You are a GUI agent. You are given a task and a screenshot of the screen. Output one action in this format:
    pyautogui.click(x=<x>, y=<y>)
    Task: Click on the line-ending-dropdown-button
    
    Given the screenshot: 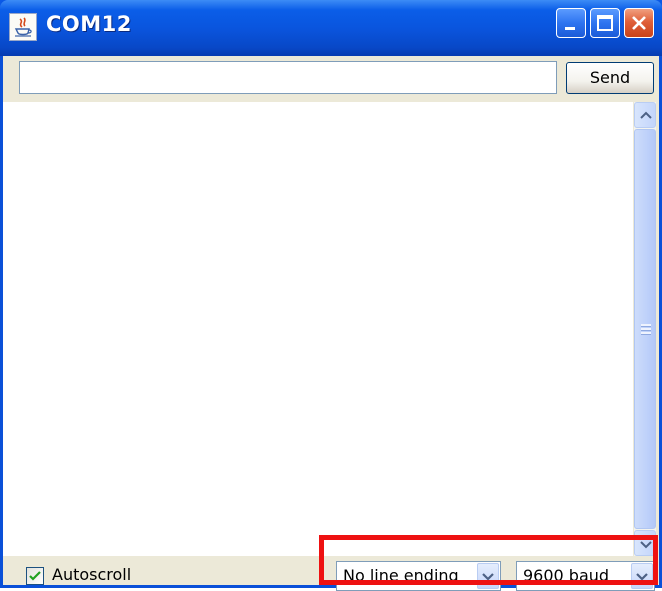 What is the action you would take?
    pyautogui.click(x=488, y=576)
    